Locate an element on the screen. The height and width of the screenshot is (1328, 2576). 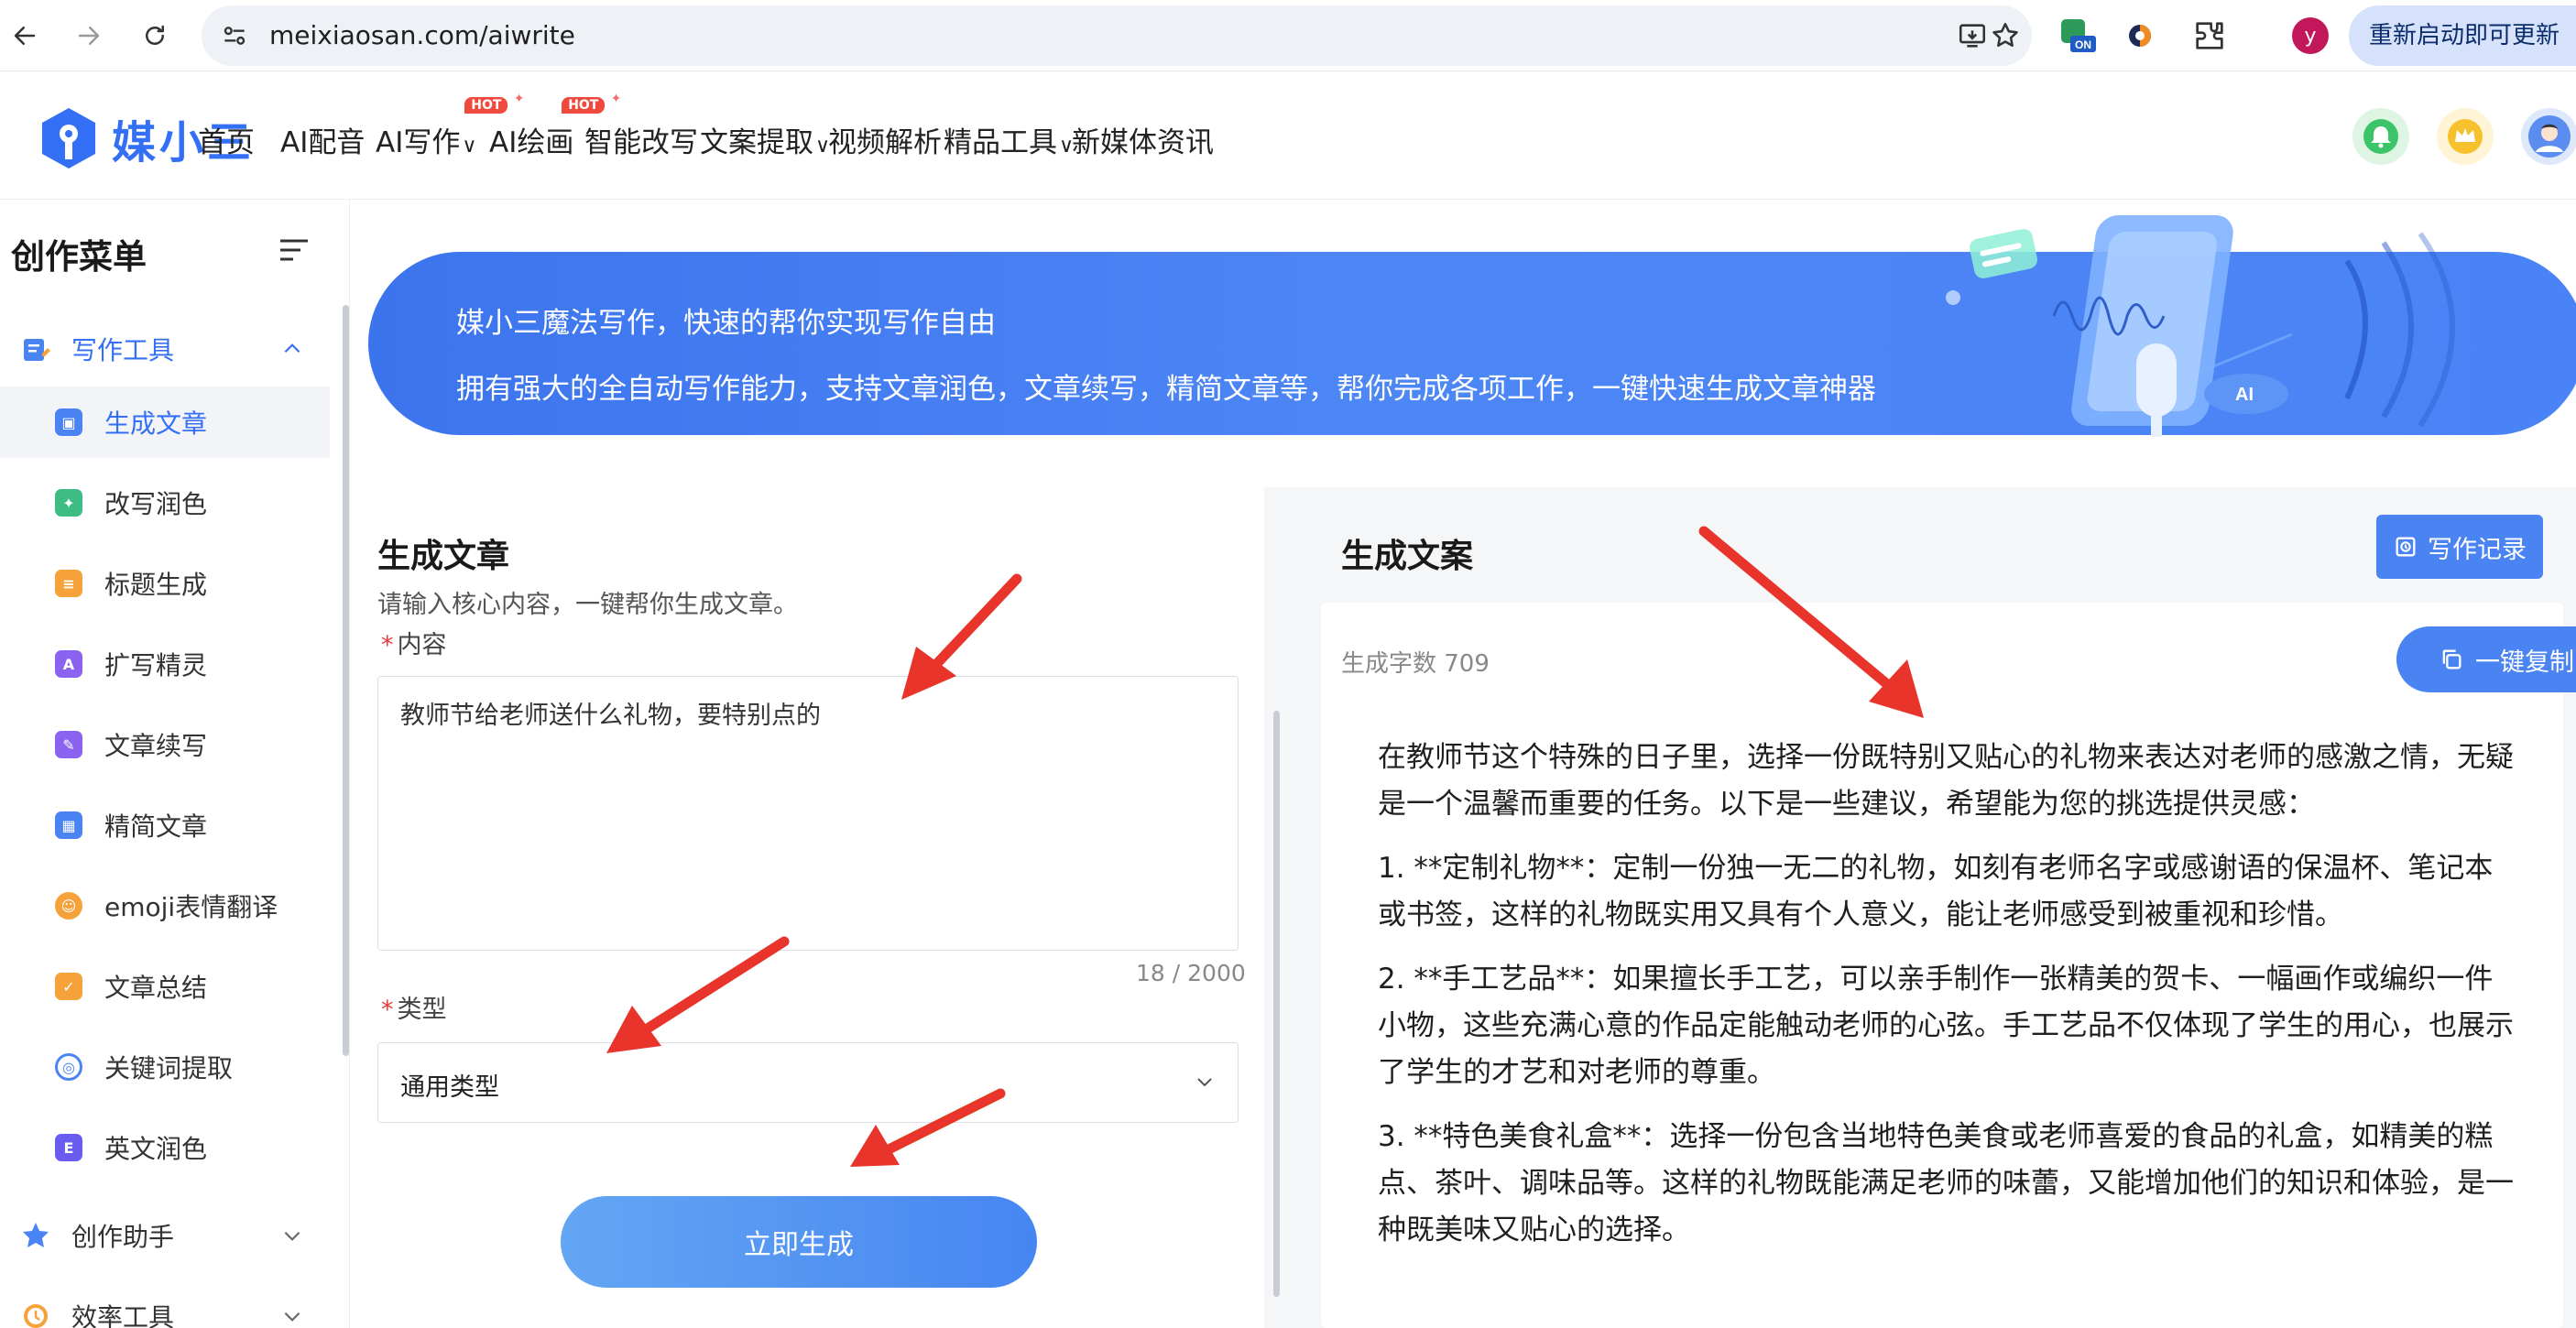
simplify-article-icon: ▦ is located at coordinates (68, 825).